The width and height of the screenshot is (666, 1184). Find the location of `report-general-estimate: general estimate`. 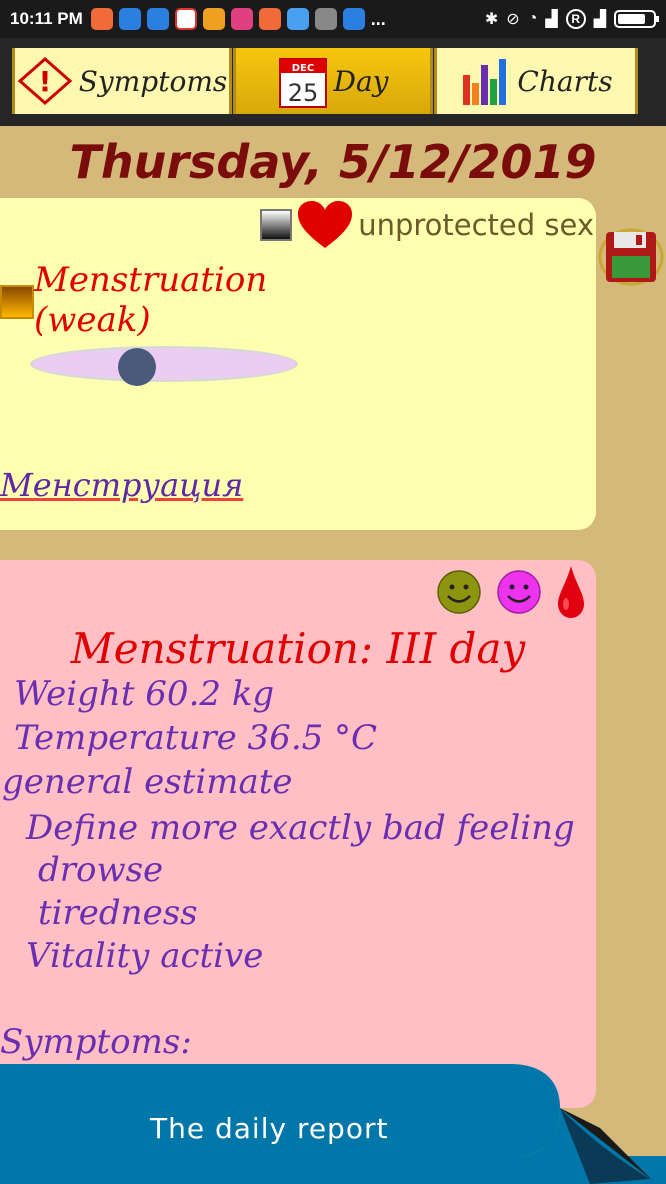

report-general-estimate: general estimate is located at coordinates (147, 782).